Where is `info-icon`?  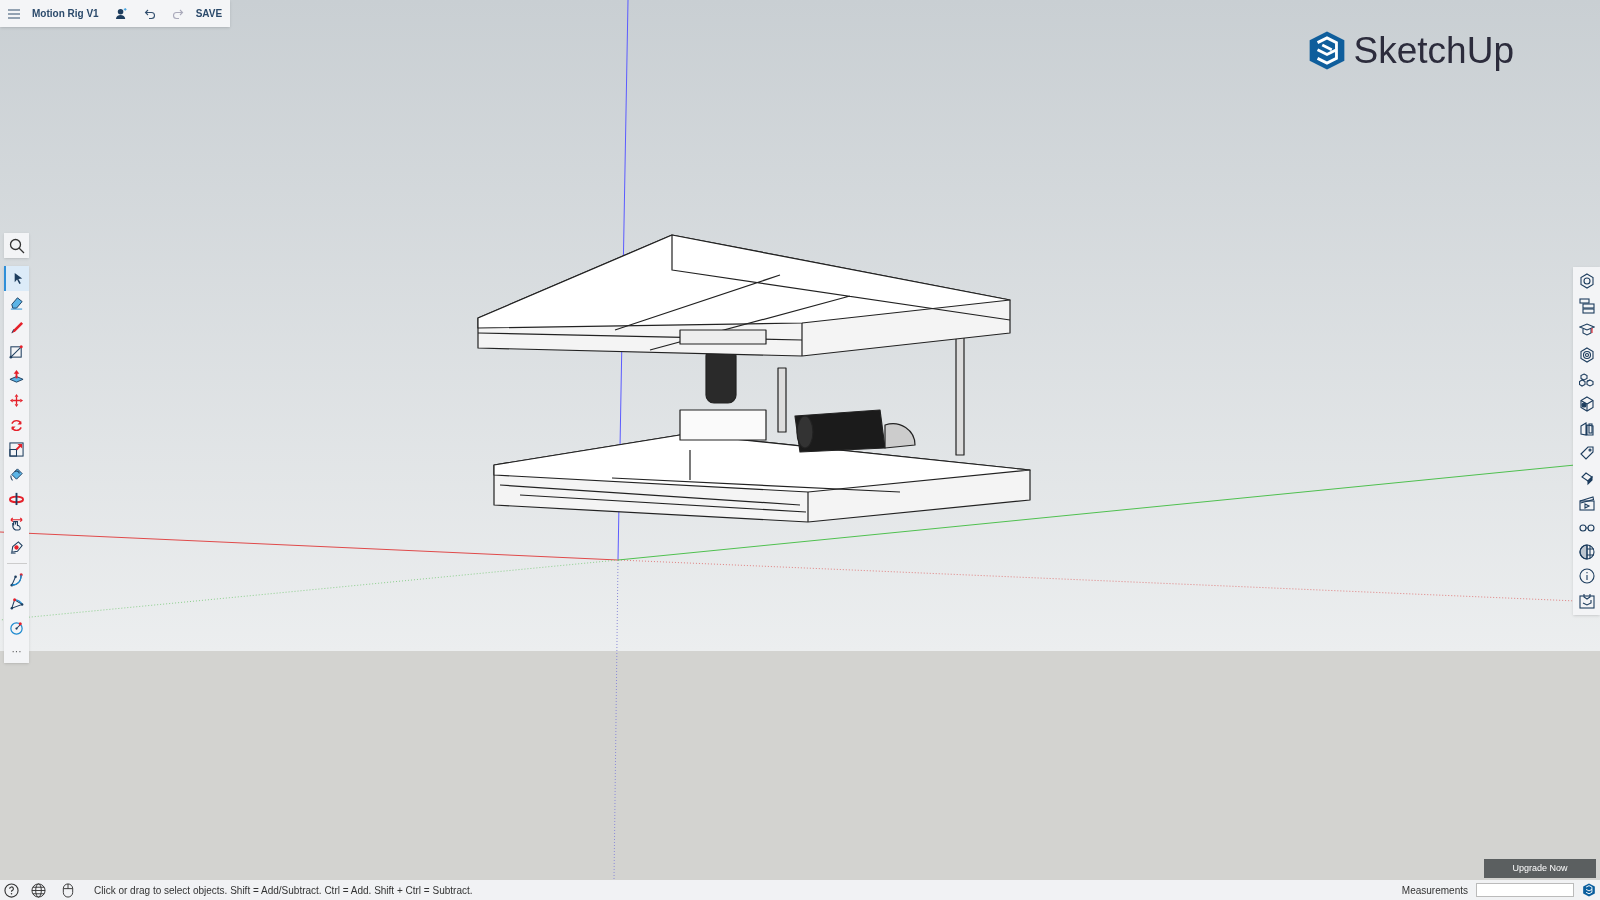
info-icon is located at coordinates (1586, 576).